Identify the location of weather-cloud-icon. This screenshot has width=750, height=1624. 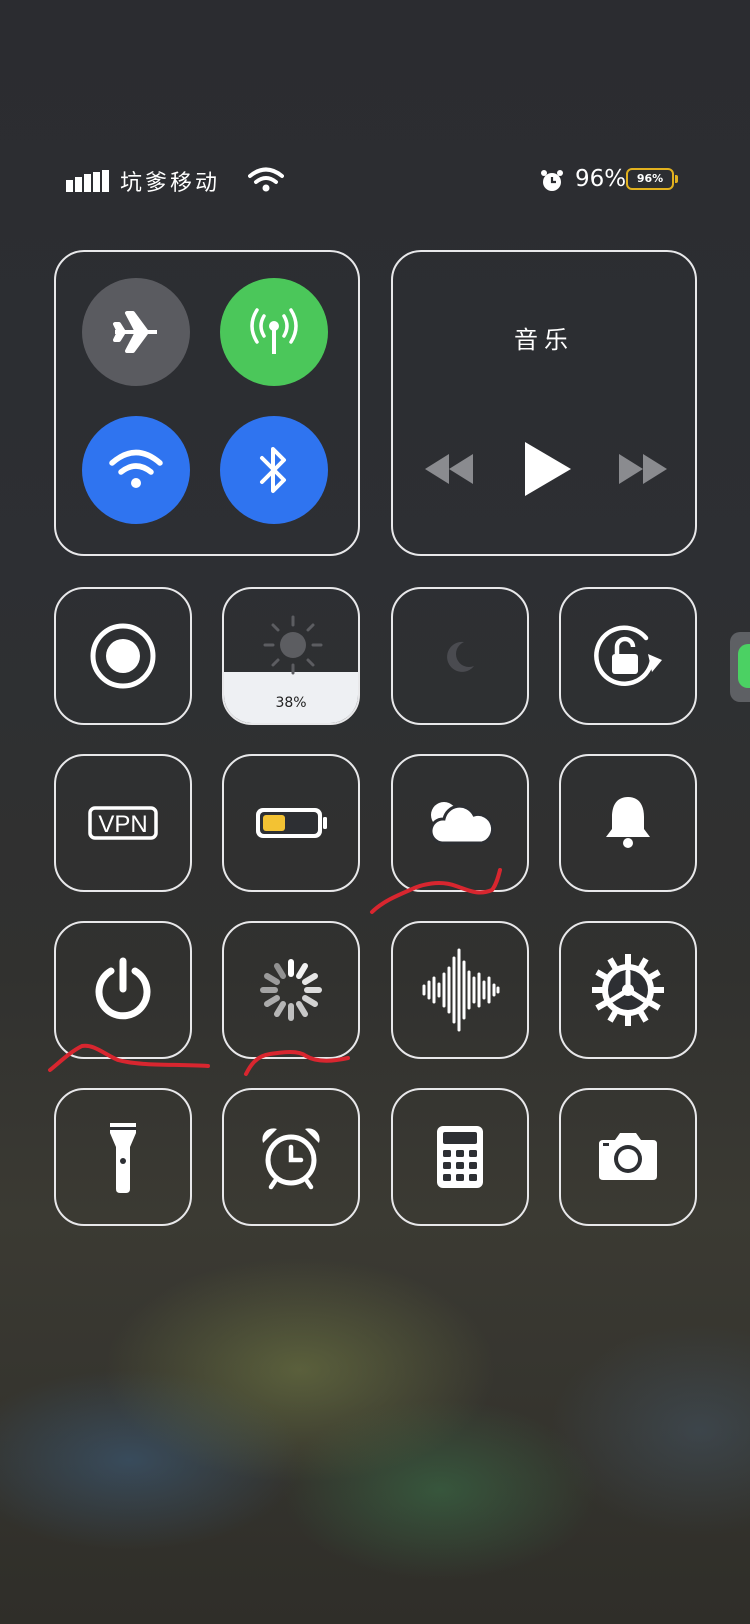
(462, 823).